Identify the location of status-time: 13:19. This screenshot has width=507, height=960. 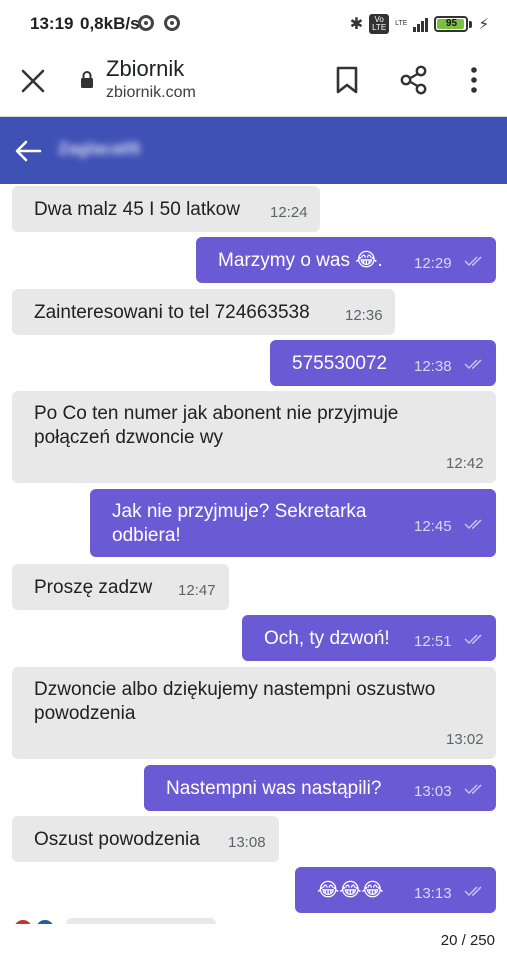
(52, 23).